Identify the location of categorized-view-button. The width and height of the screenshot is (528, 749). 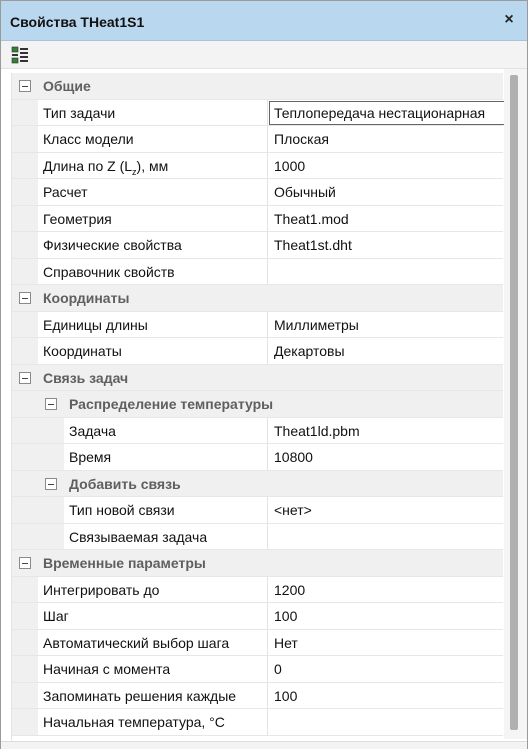
(20, 55).